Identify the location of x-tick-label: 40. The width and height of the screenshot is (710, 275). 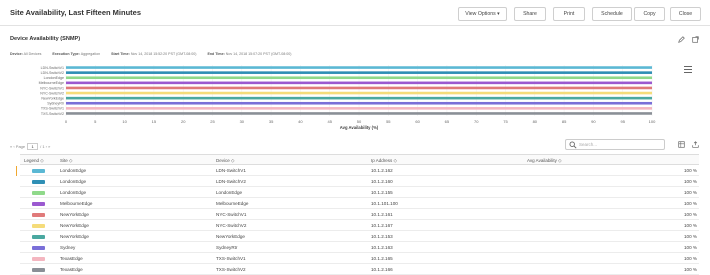
(300, 121).